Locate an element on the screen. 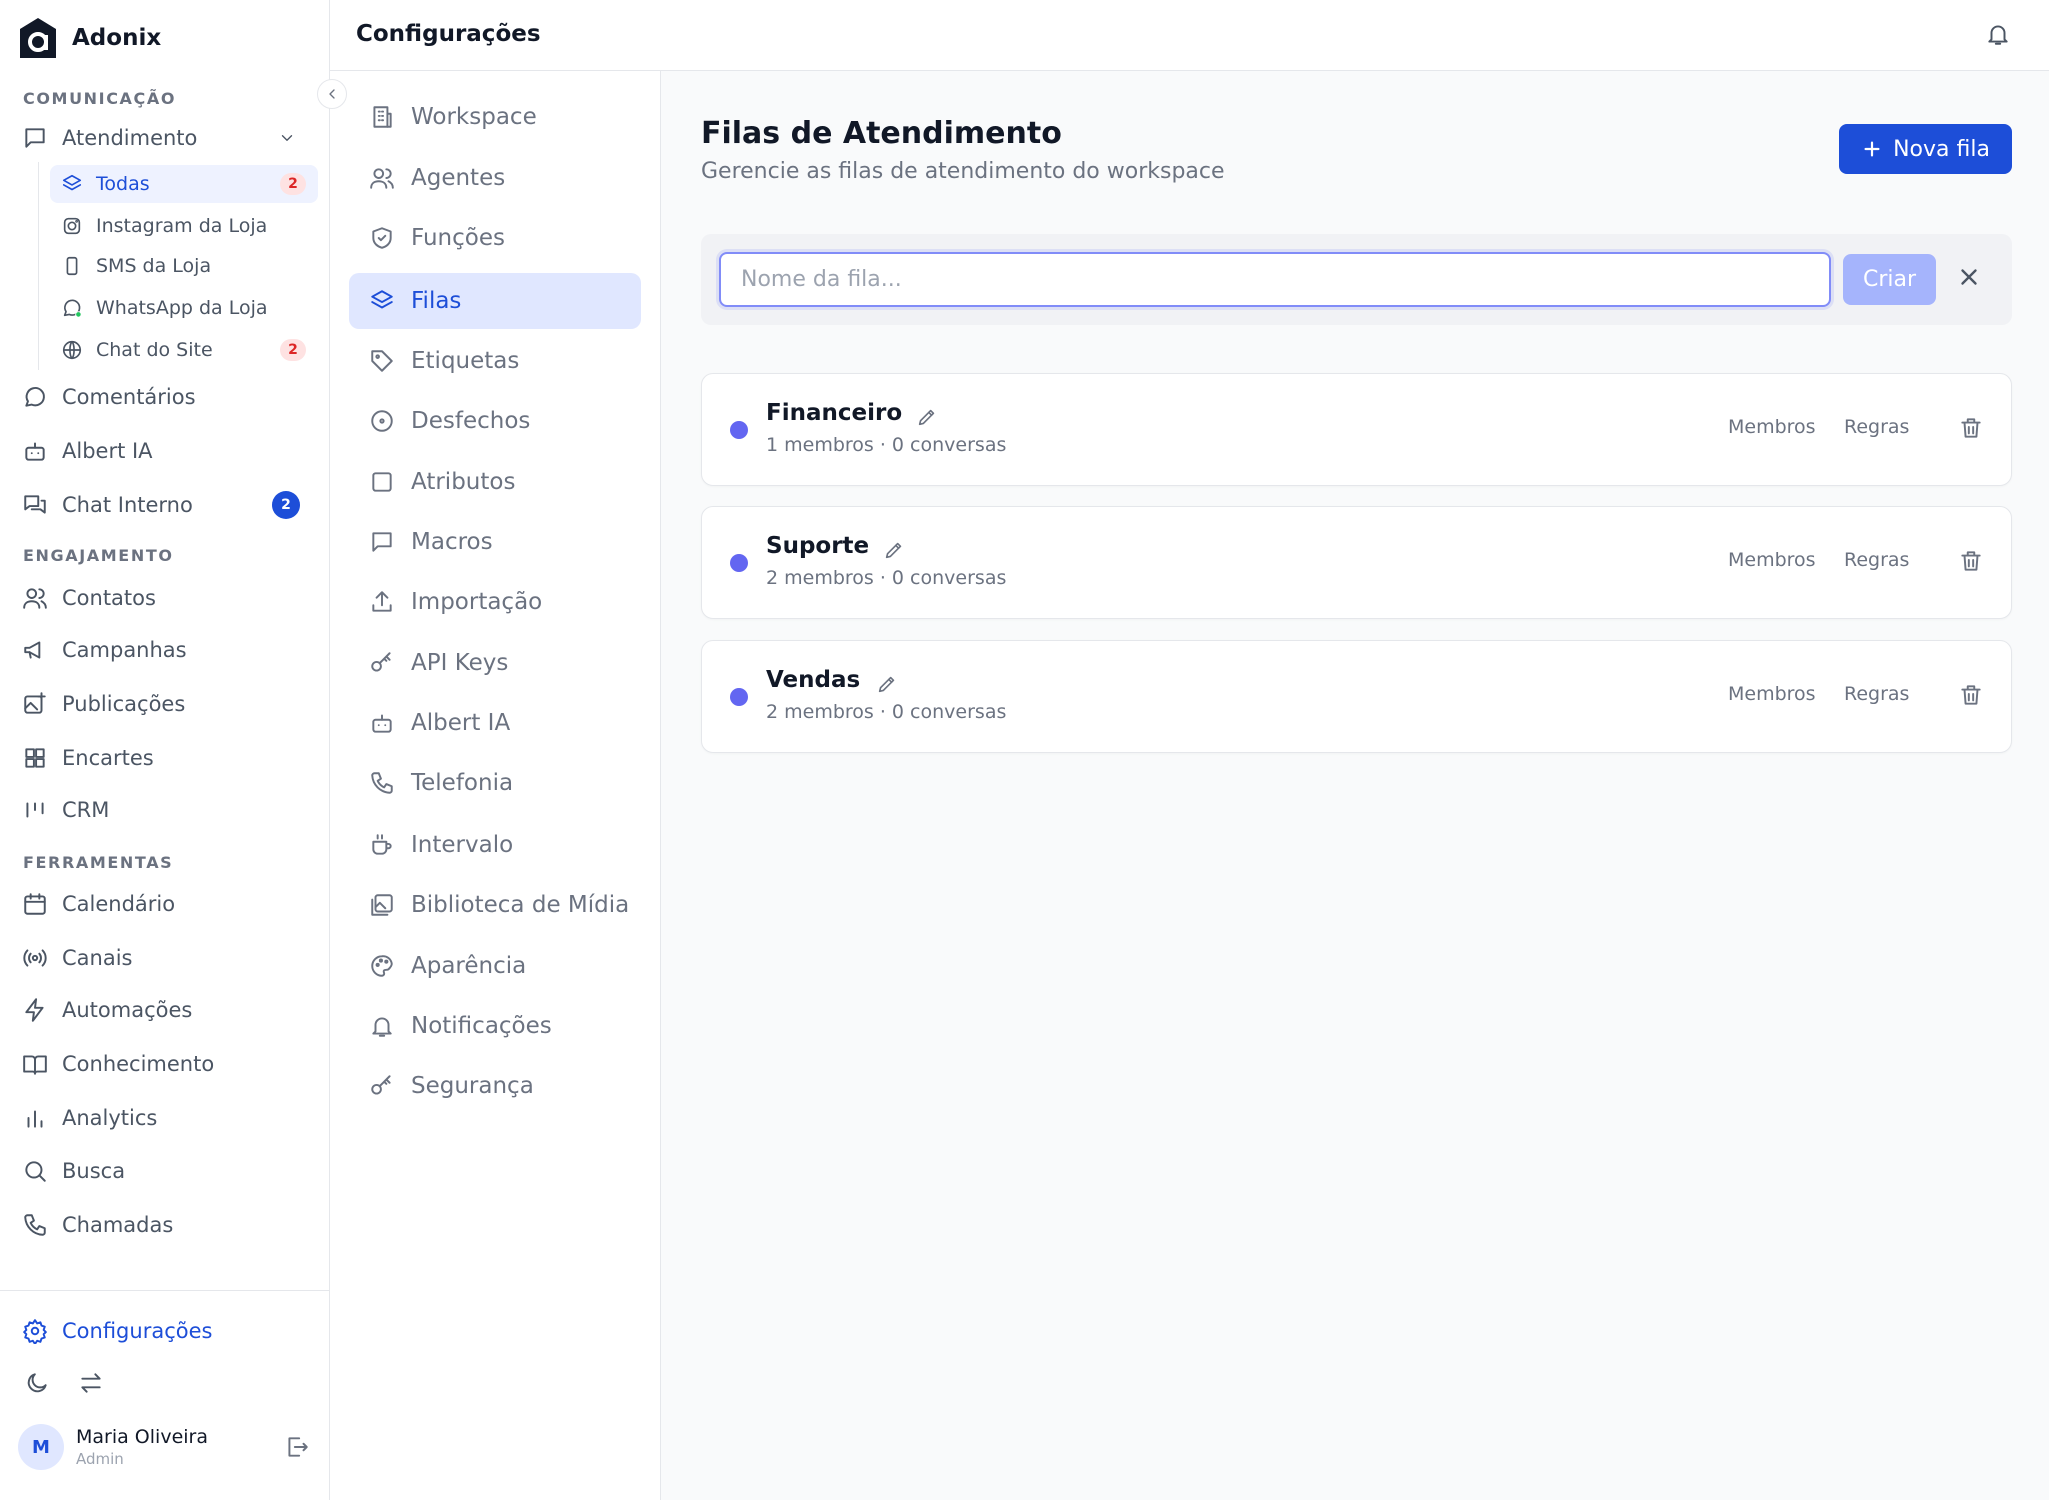  sidebar-item-comentarios: Comentários is located at coordinates (167, 397).